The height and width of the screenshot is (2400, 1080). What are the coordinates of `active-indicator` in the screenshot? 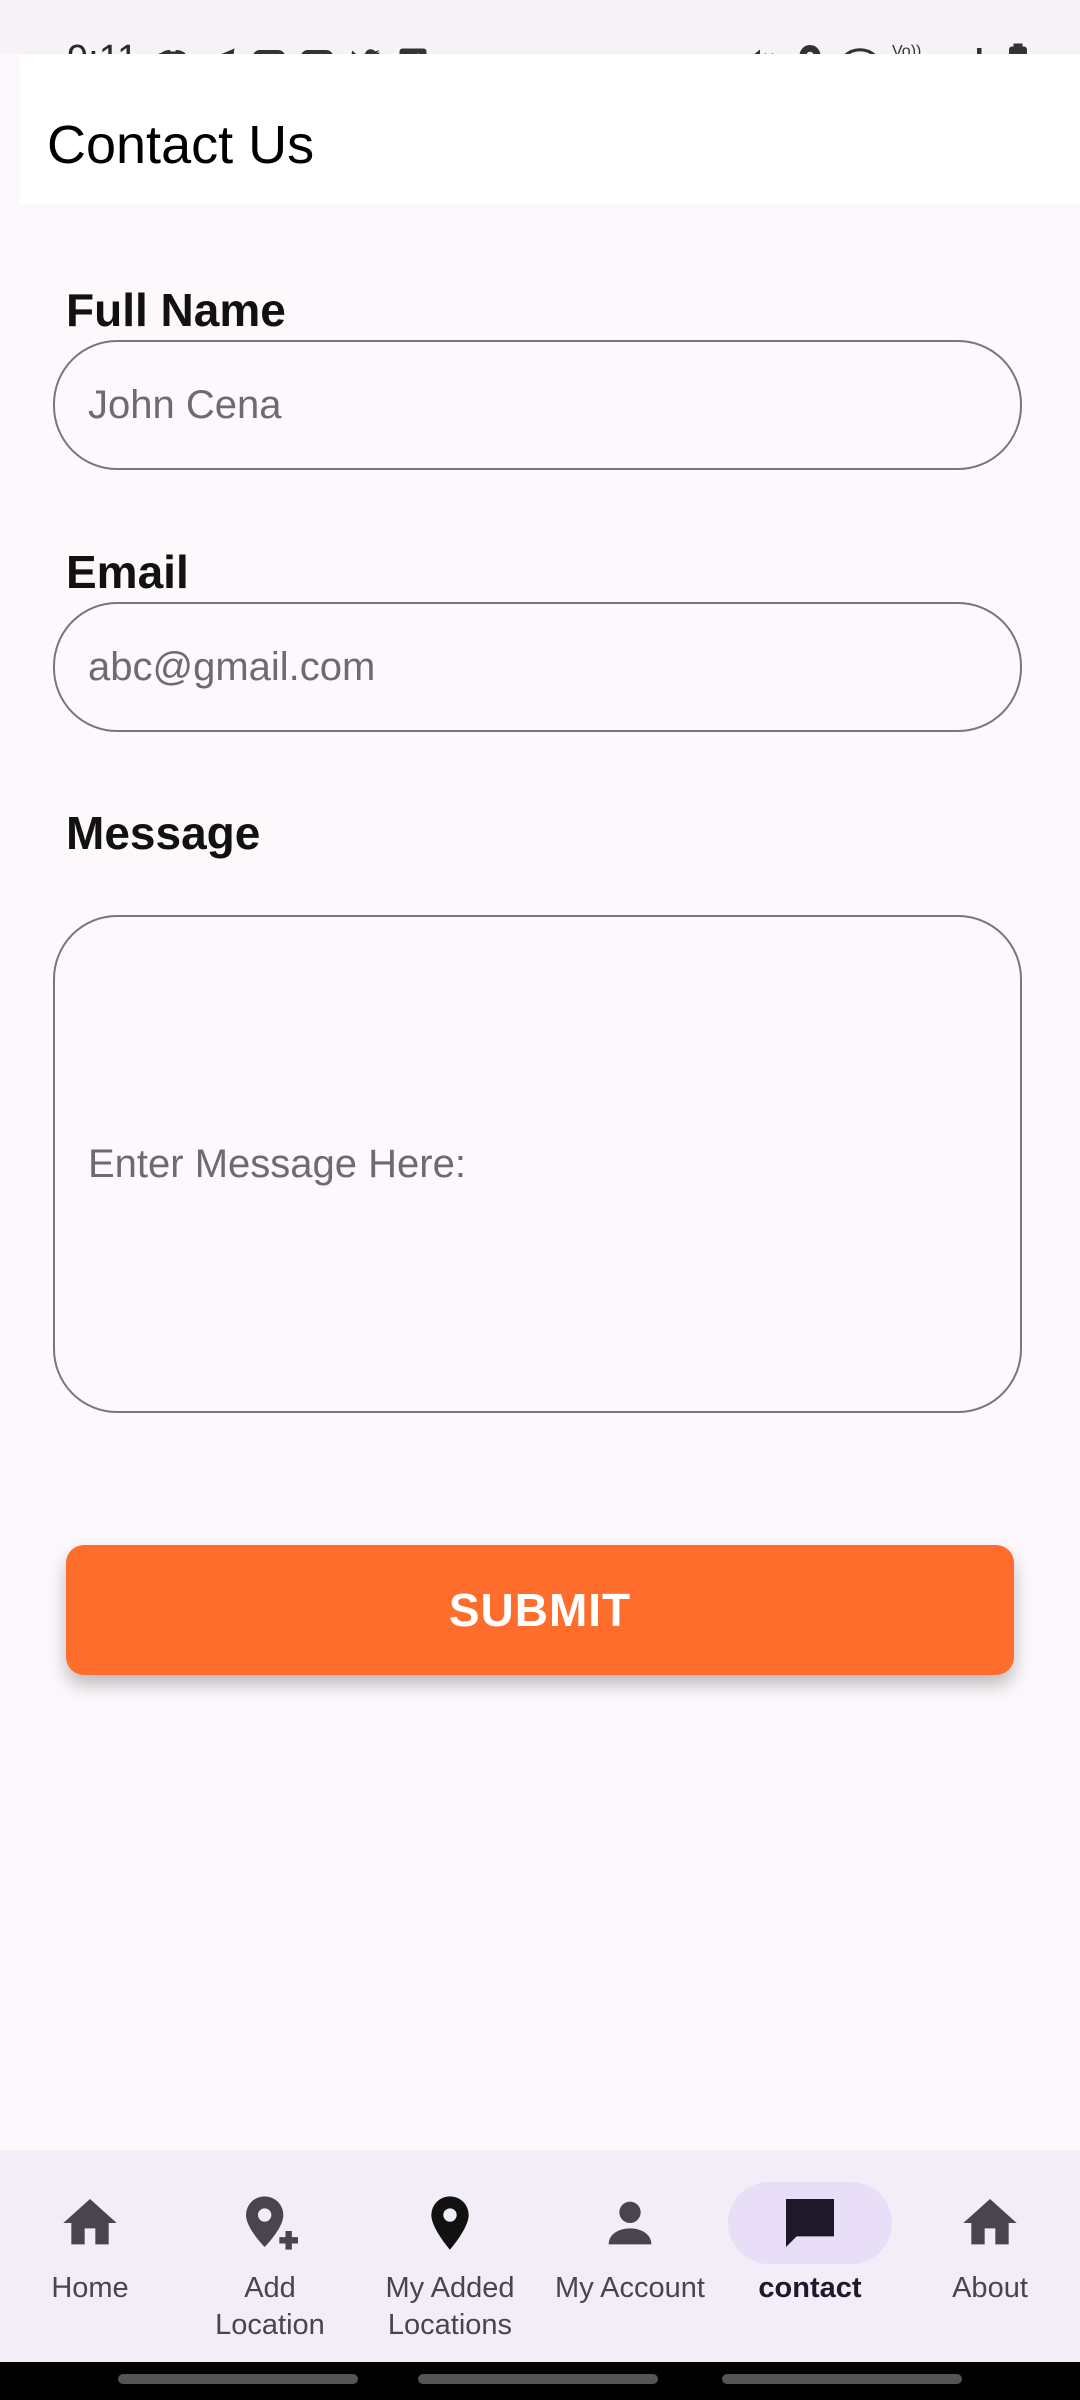 It's located at (810, 2223).